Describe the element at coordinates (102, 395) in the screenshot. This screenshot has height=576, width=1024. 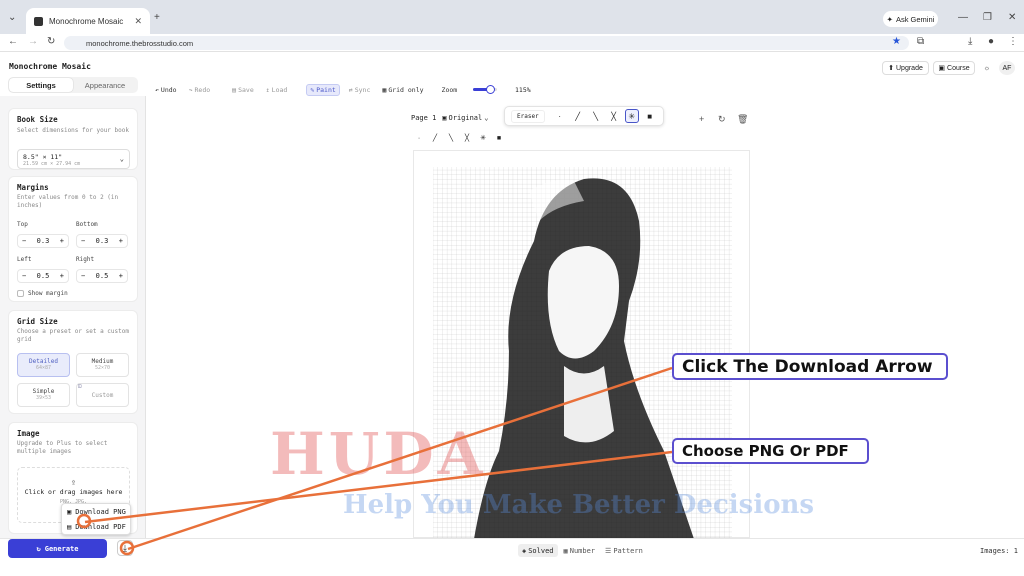
I see `grid-preset-custom: Custom ⊡` at that location.